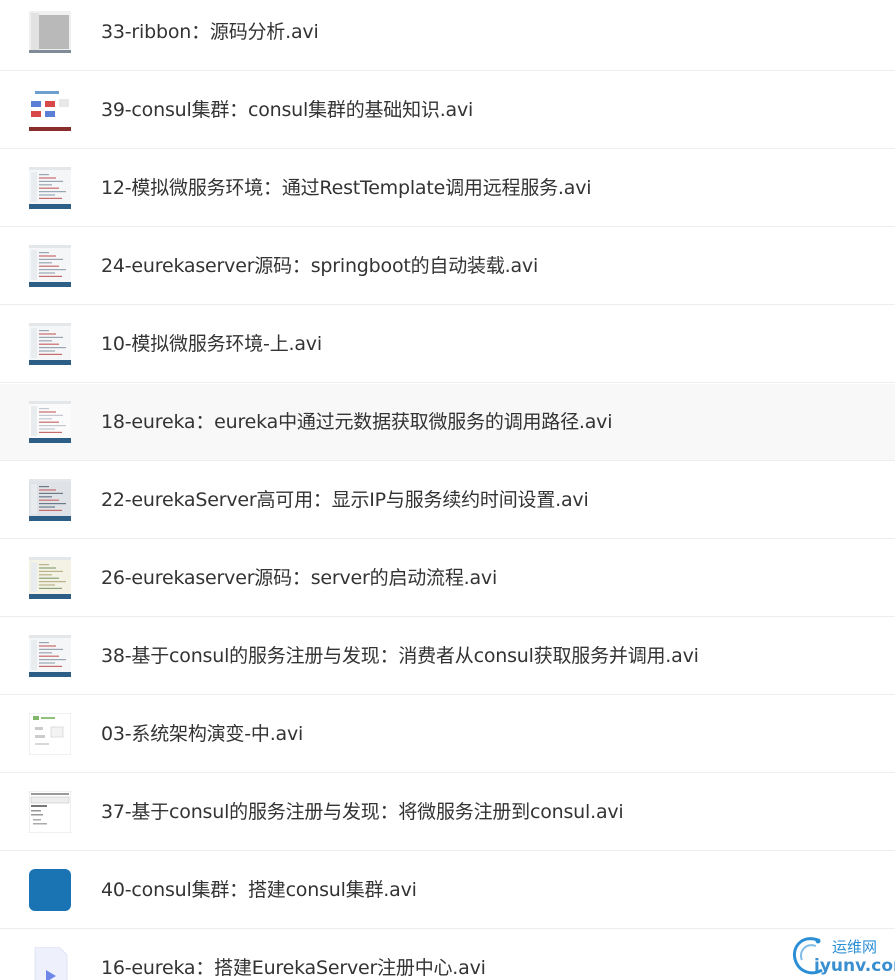 The image size is (895, 980). I want to click on video-file-icon, so click(50, 963).